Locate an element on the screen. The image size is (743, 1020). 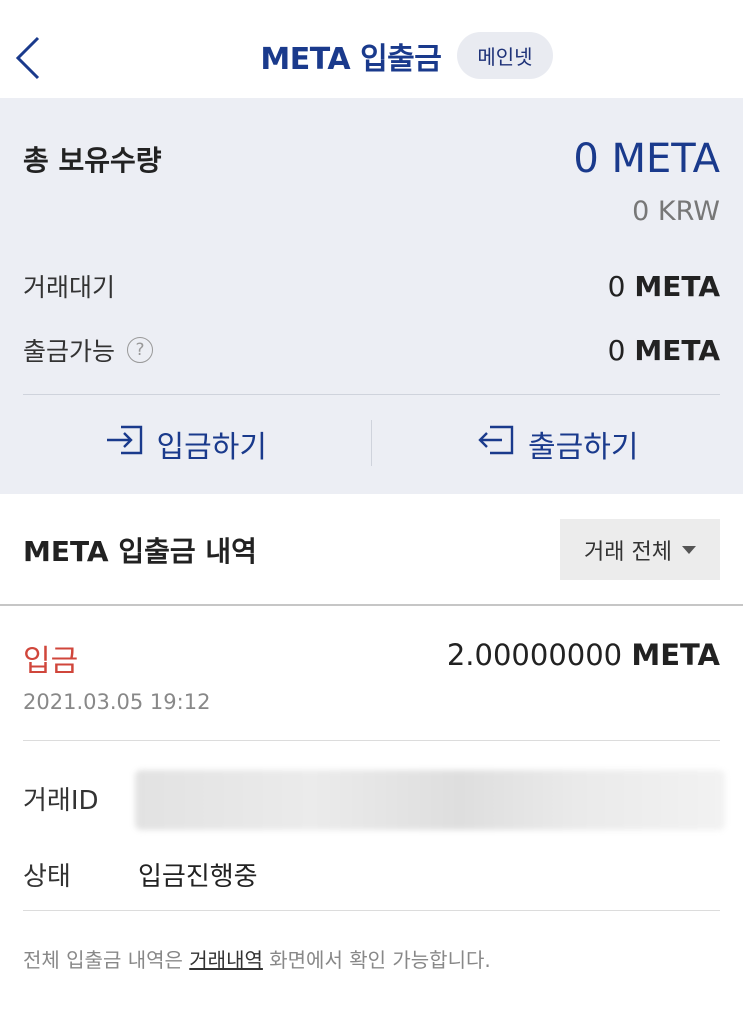
transaction-type: 입금 is located at coordinates (51, 661).